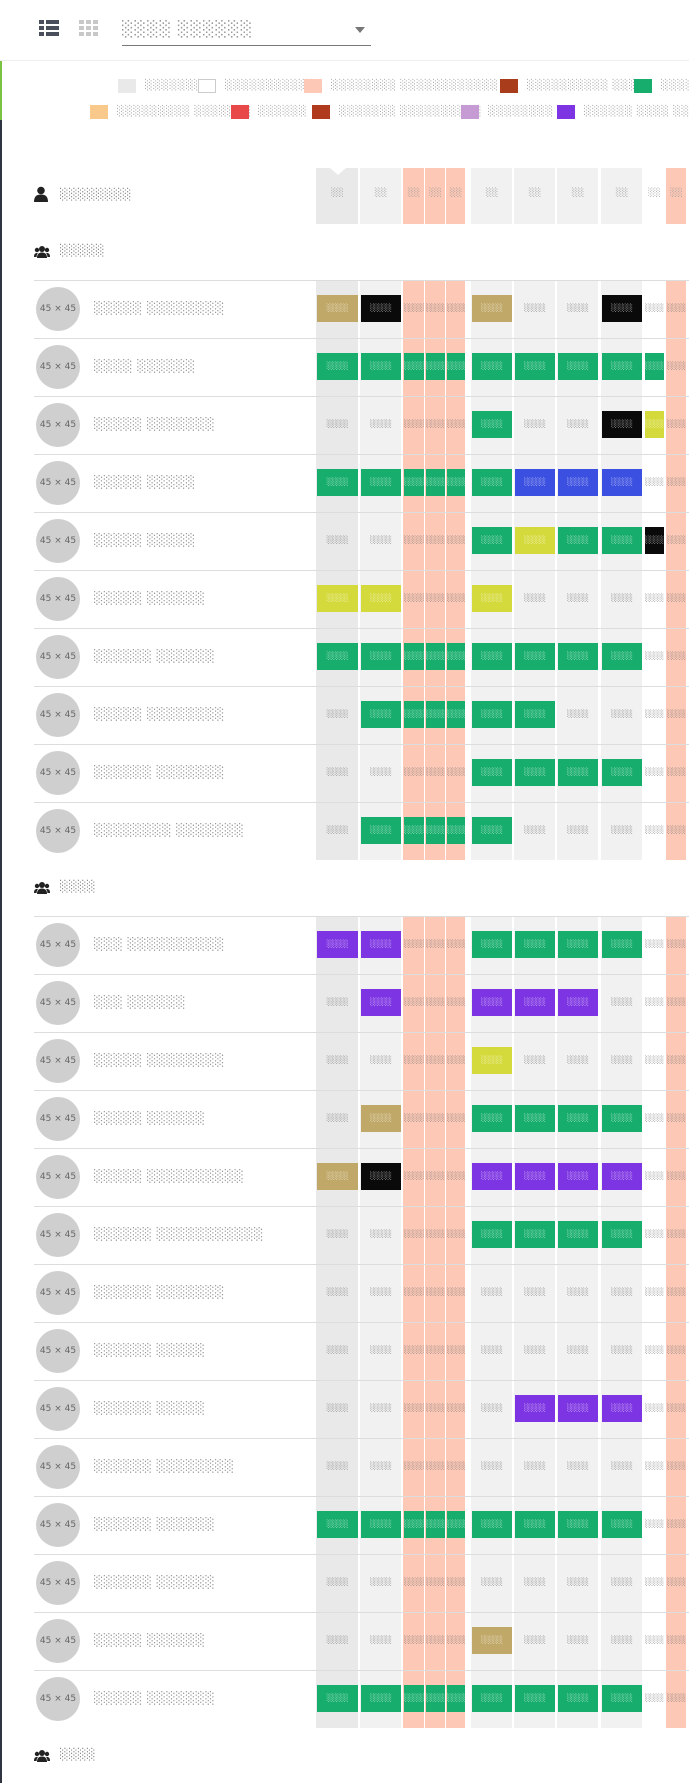 Image resolution: width=689 pixels, height=1783 pixels. What do you see at coordinates (338, 192) in the screenshot?
I see `day-header: ░░` at bounding box center [338, 192].